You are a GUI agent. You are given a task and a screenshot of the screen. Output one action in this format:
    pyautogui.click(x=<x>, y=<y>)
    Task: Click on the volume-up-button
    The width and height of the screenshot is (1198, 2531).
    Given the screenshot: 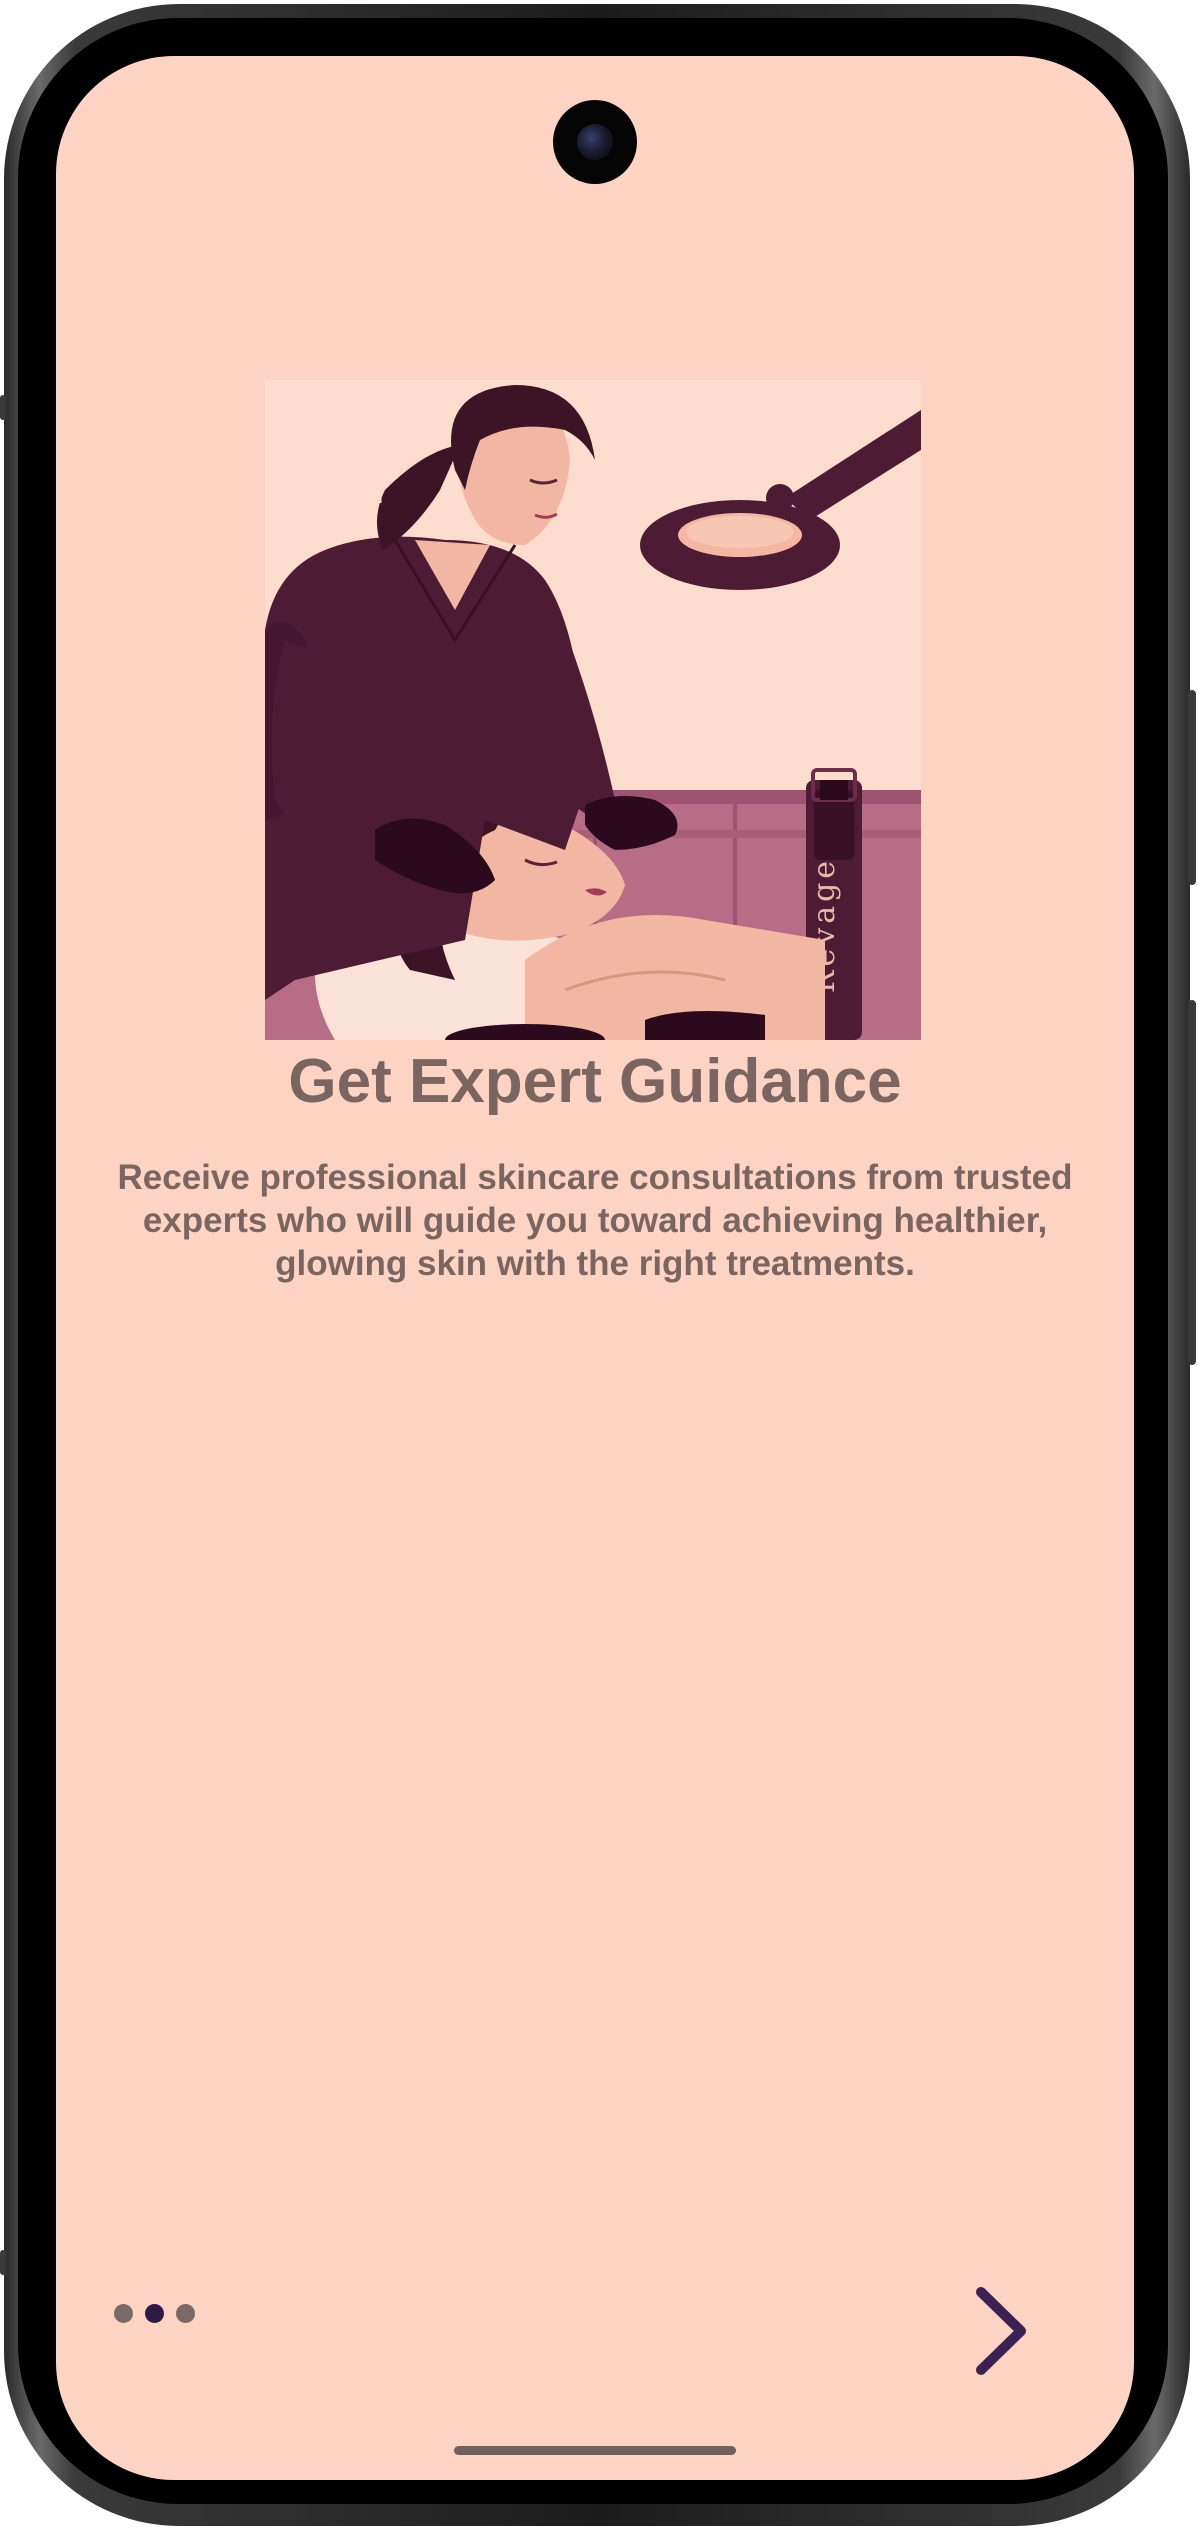 What is the action you would take?
    pyautogui.click(x=1192, y=787)
    